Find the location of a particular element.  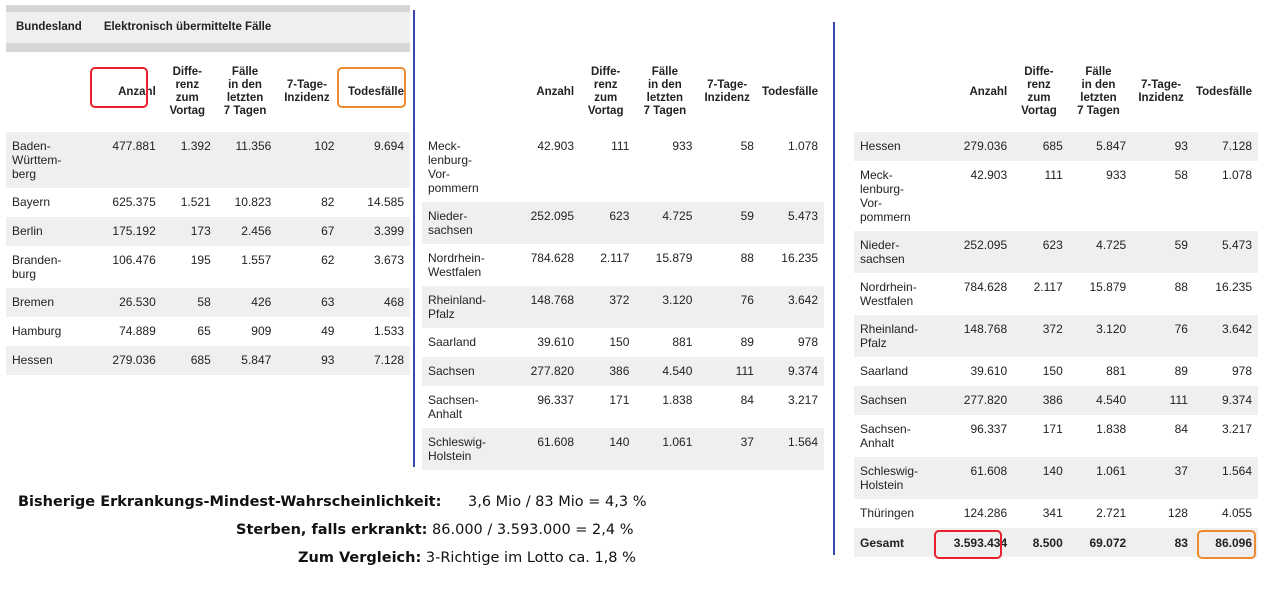

cell-faelle7: 5.847 is located at coordinates (245, 360).